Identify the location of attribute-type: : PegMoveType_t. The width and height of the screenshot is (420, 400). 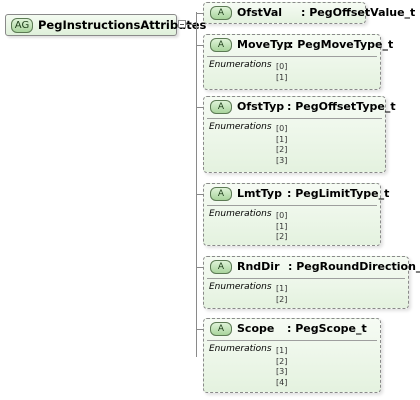
(341, 44).